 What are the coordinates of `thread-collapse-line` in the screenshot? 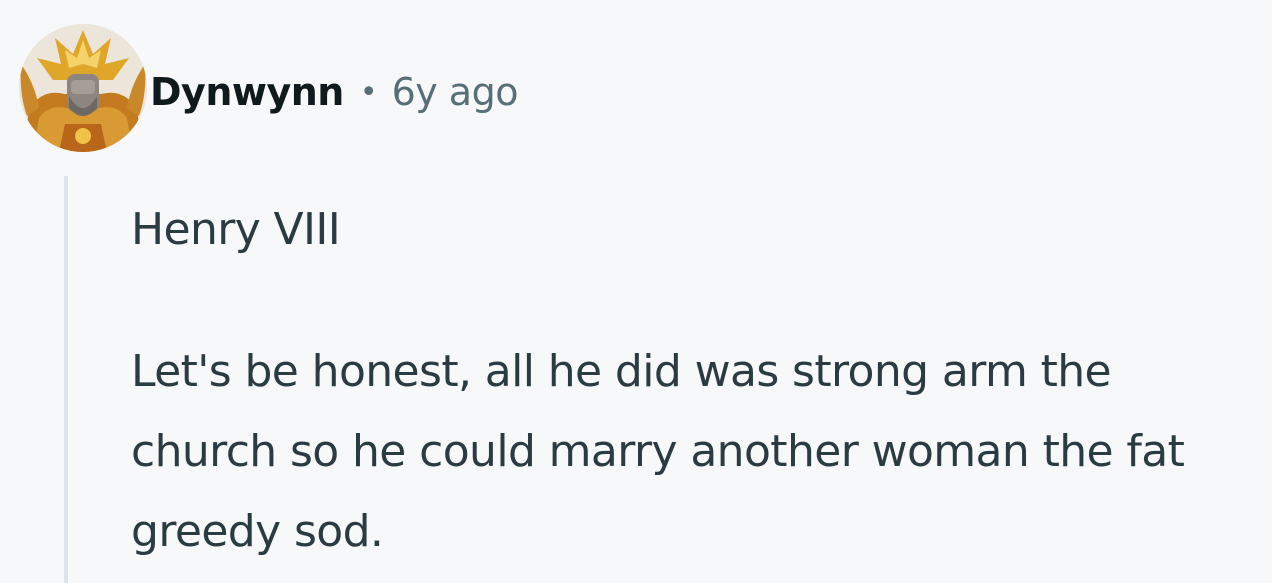 It's located at (66, 379).